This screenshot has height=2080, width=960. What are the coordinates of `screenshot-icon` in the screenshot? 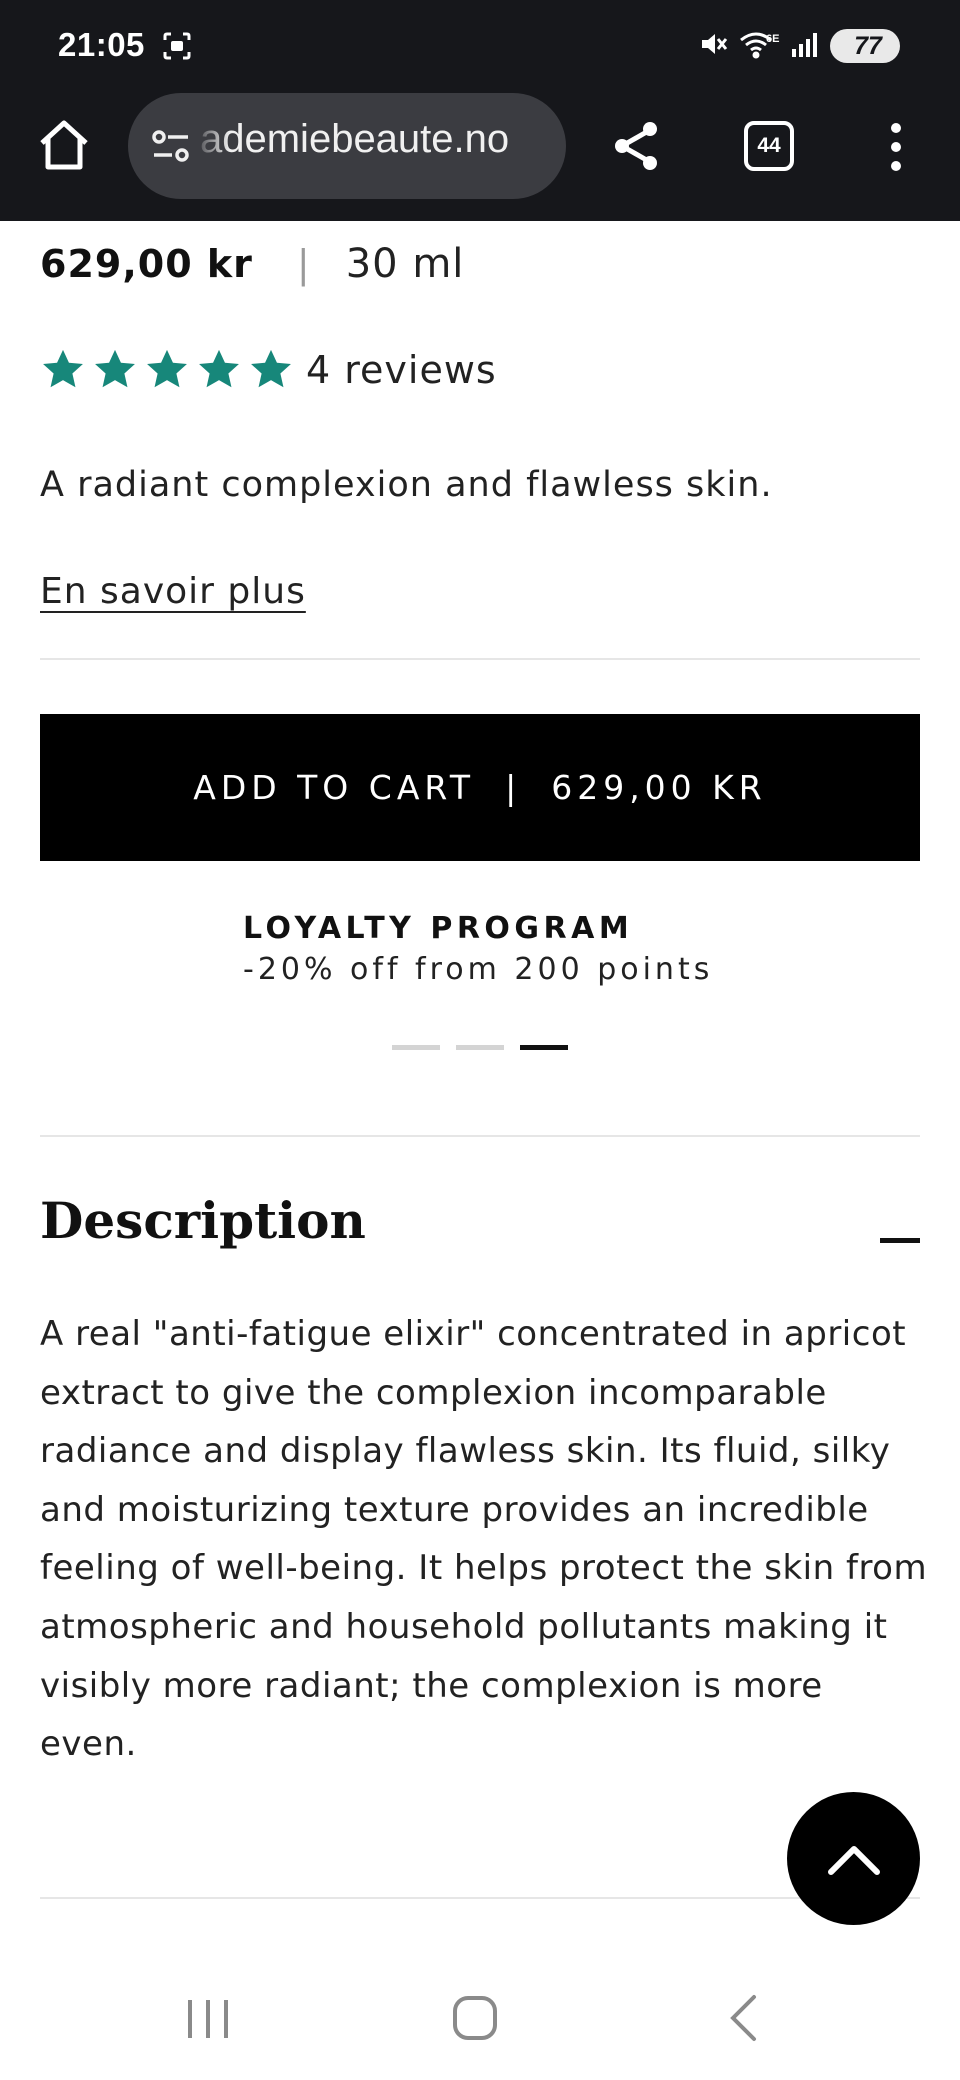 It's located at (177, 48).